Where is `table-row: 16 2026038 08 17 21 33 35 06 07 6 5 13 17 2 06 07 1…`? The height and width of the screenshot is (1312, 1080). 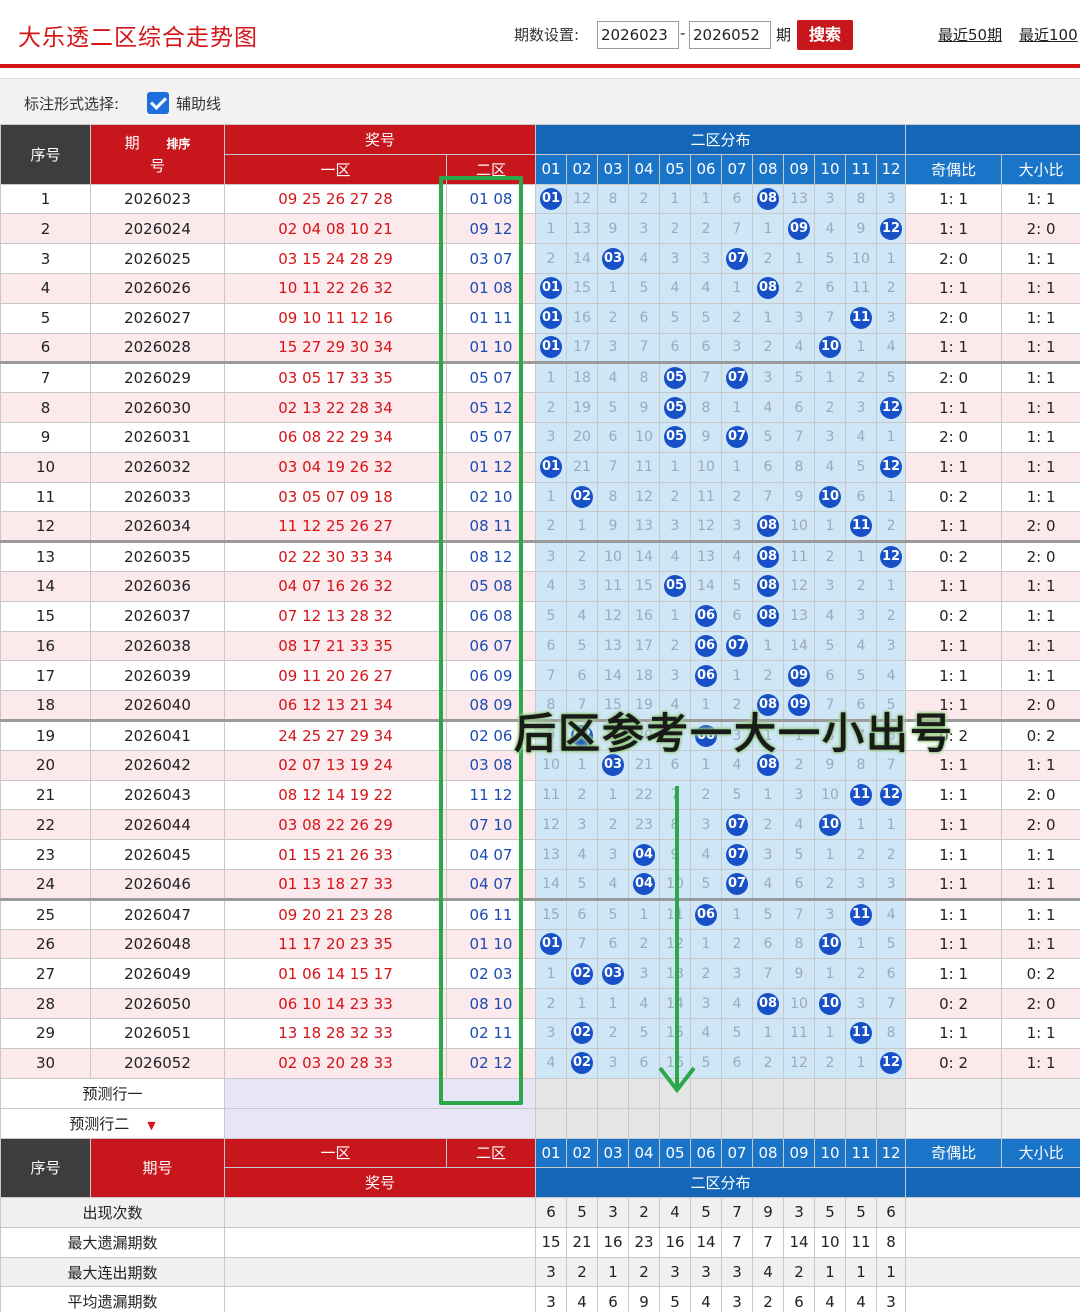
table-row: 16 2026038 08 17 21 33 35 06 07 6 5 13 17 2 06 07 1… is located at coordinates (540, 646).